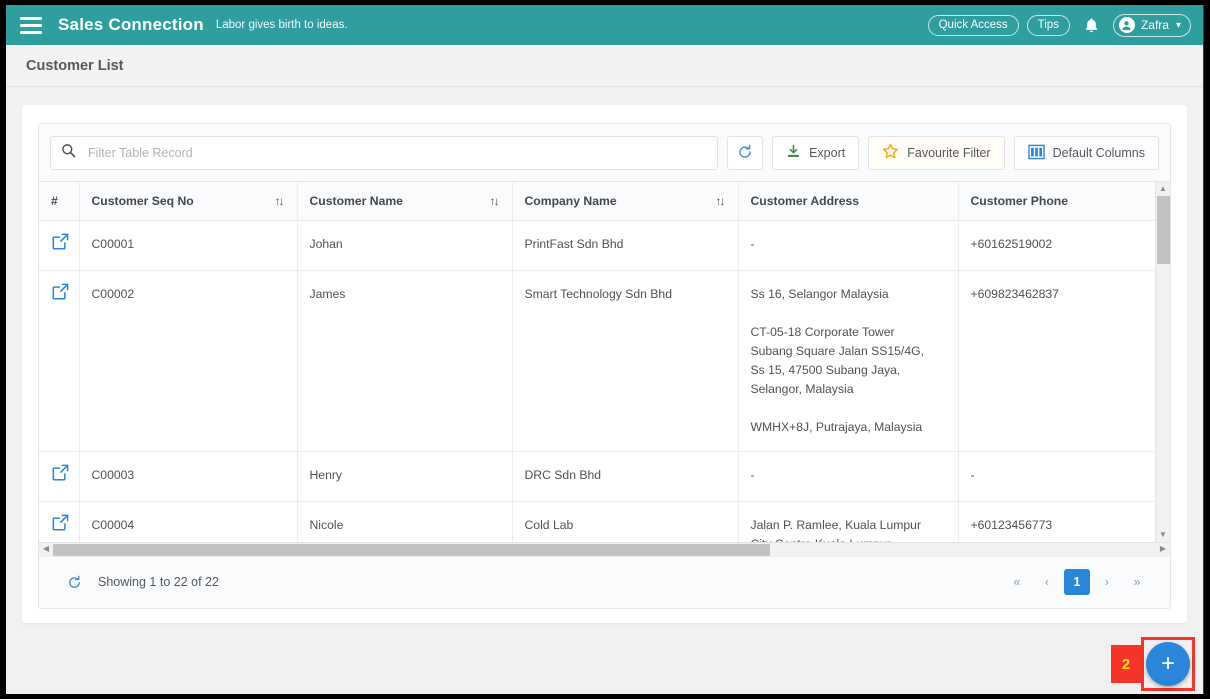  Describe the element at coordinates (188, 521) in the screenshot. I see `cell-customer-seq-no: C00004` at that location.